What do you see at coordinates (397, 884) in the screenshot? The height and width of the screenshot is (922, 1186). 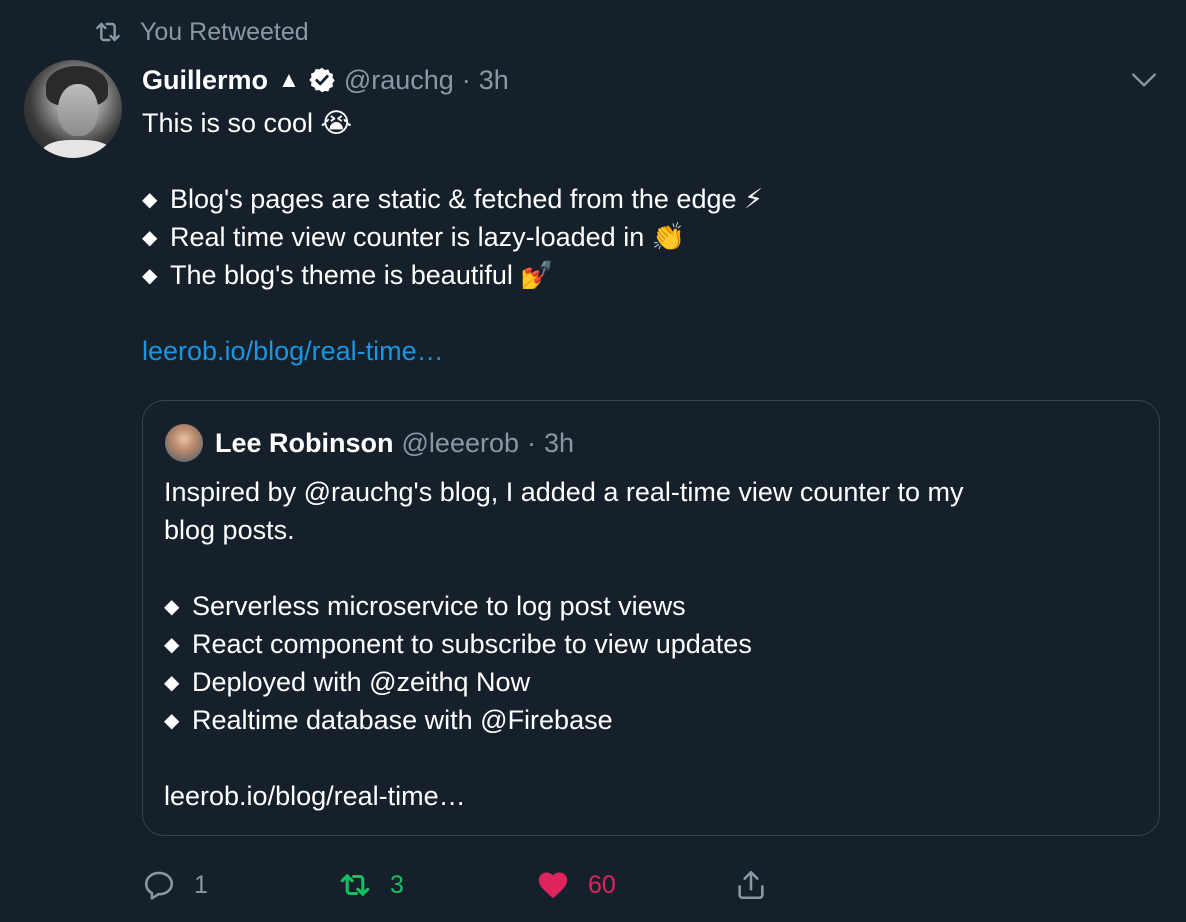 I see `retweet-count: 3` at bounding box center [397, 884].